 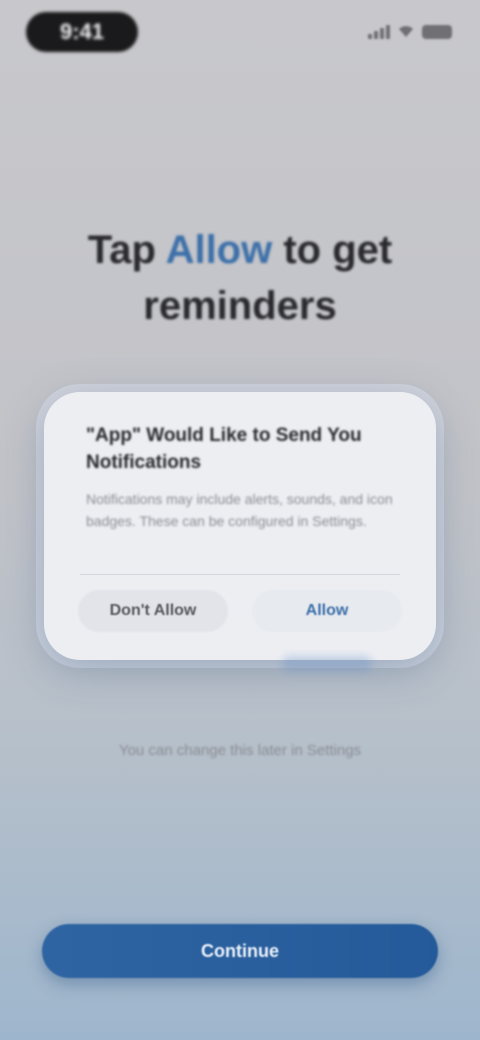 I want to click on status-icons, so click(x=410, y=32).